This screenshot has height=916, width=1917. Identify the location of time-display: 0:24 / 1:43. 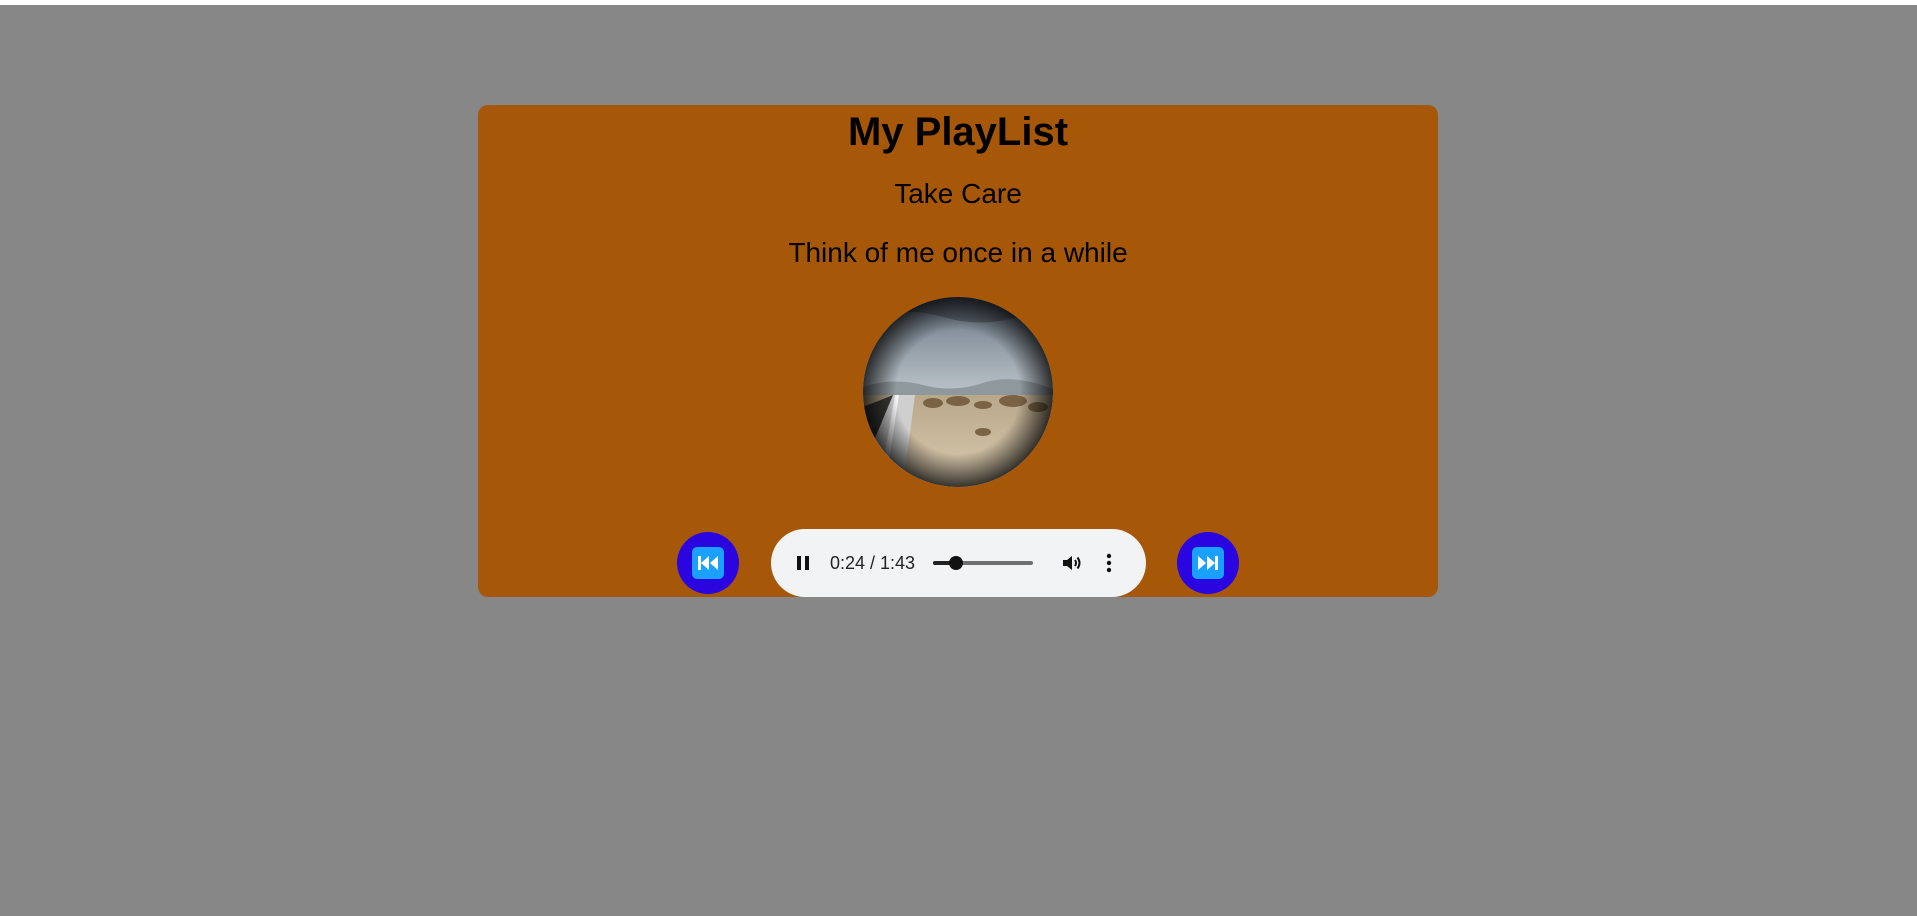
(873, 563).